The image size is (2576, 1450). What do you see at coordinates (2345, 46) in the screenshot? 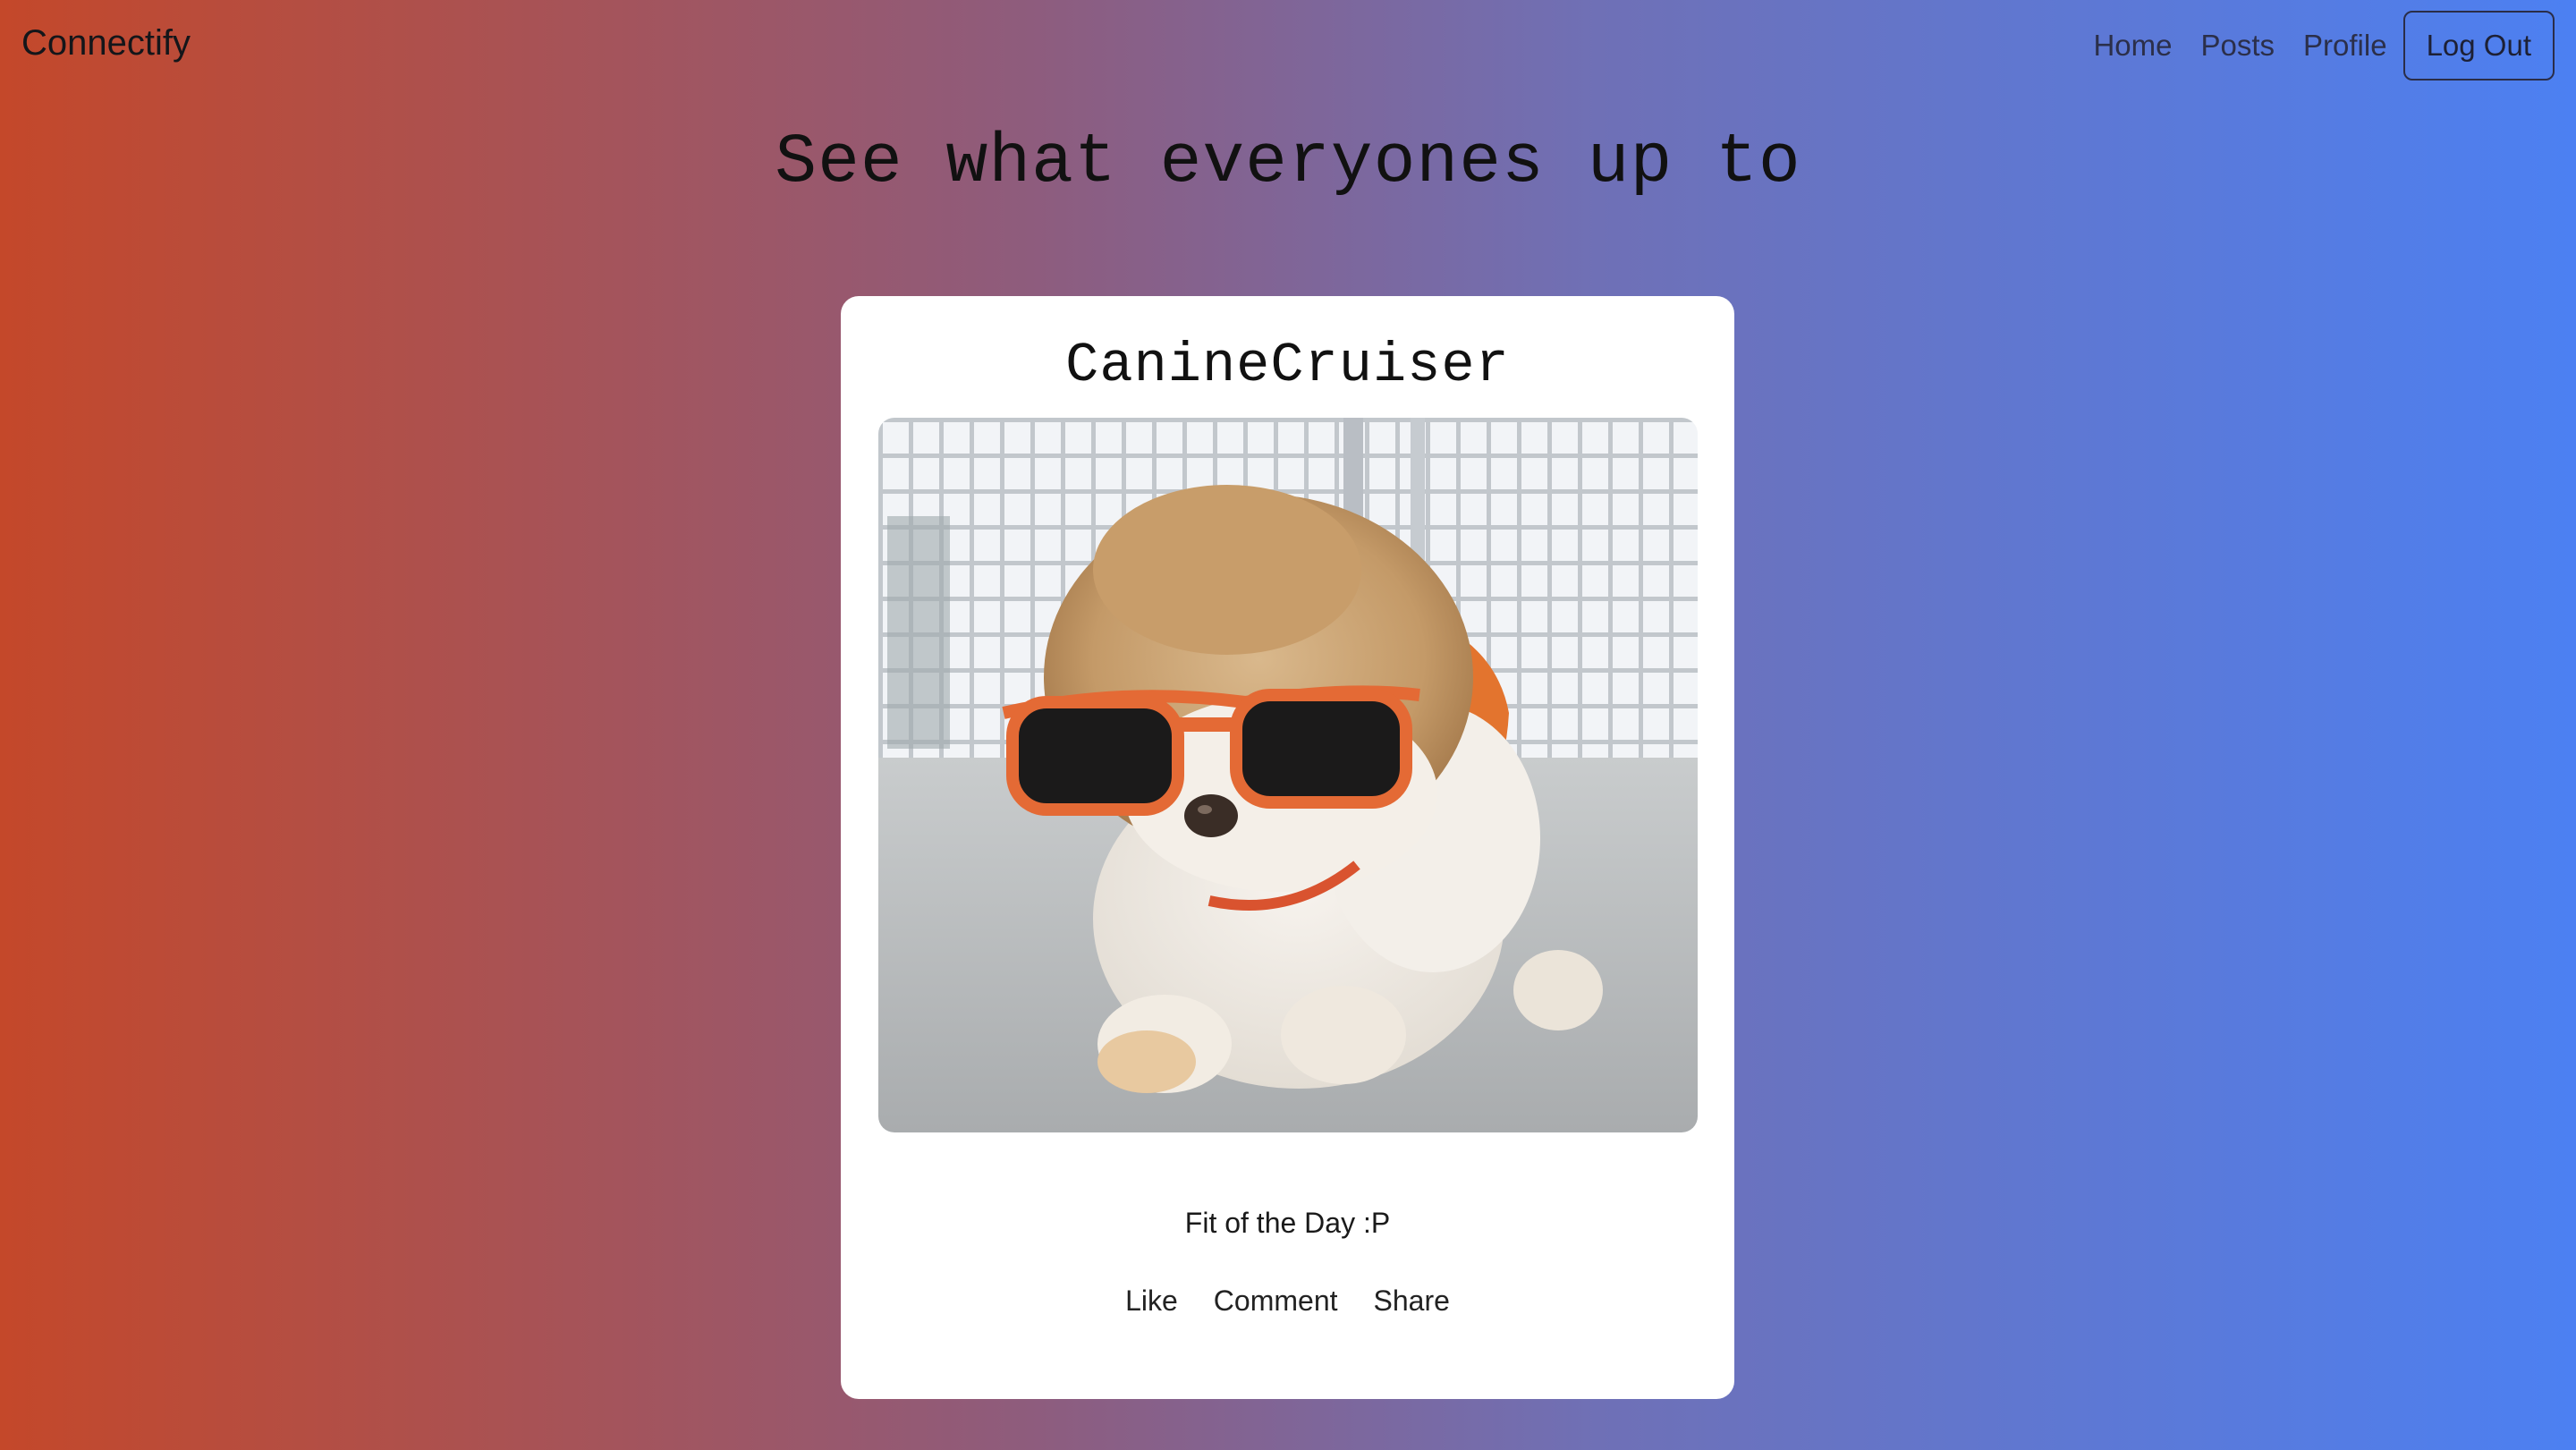
I see `nav-link-profile: Profile` at bounding box center [2345, 46].